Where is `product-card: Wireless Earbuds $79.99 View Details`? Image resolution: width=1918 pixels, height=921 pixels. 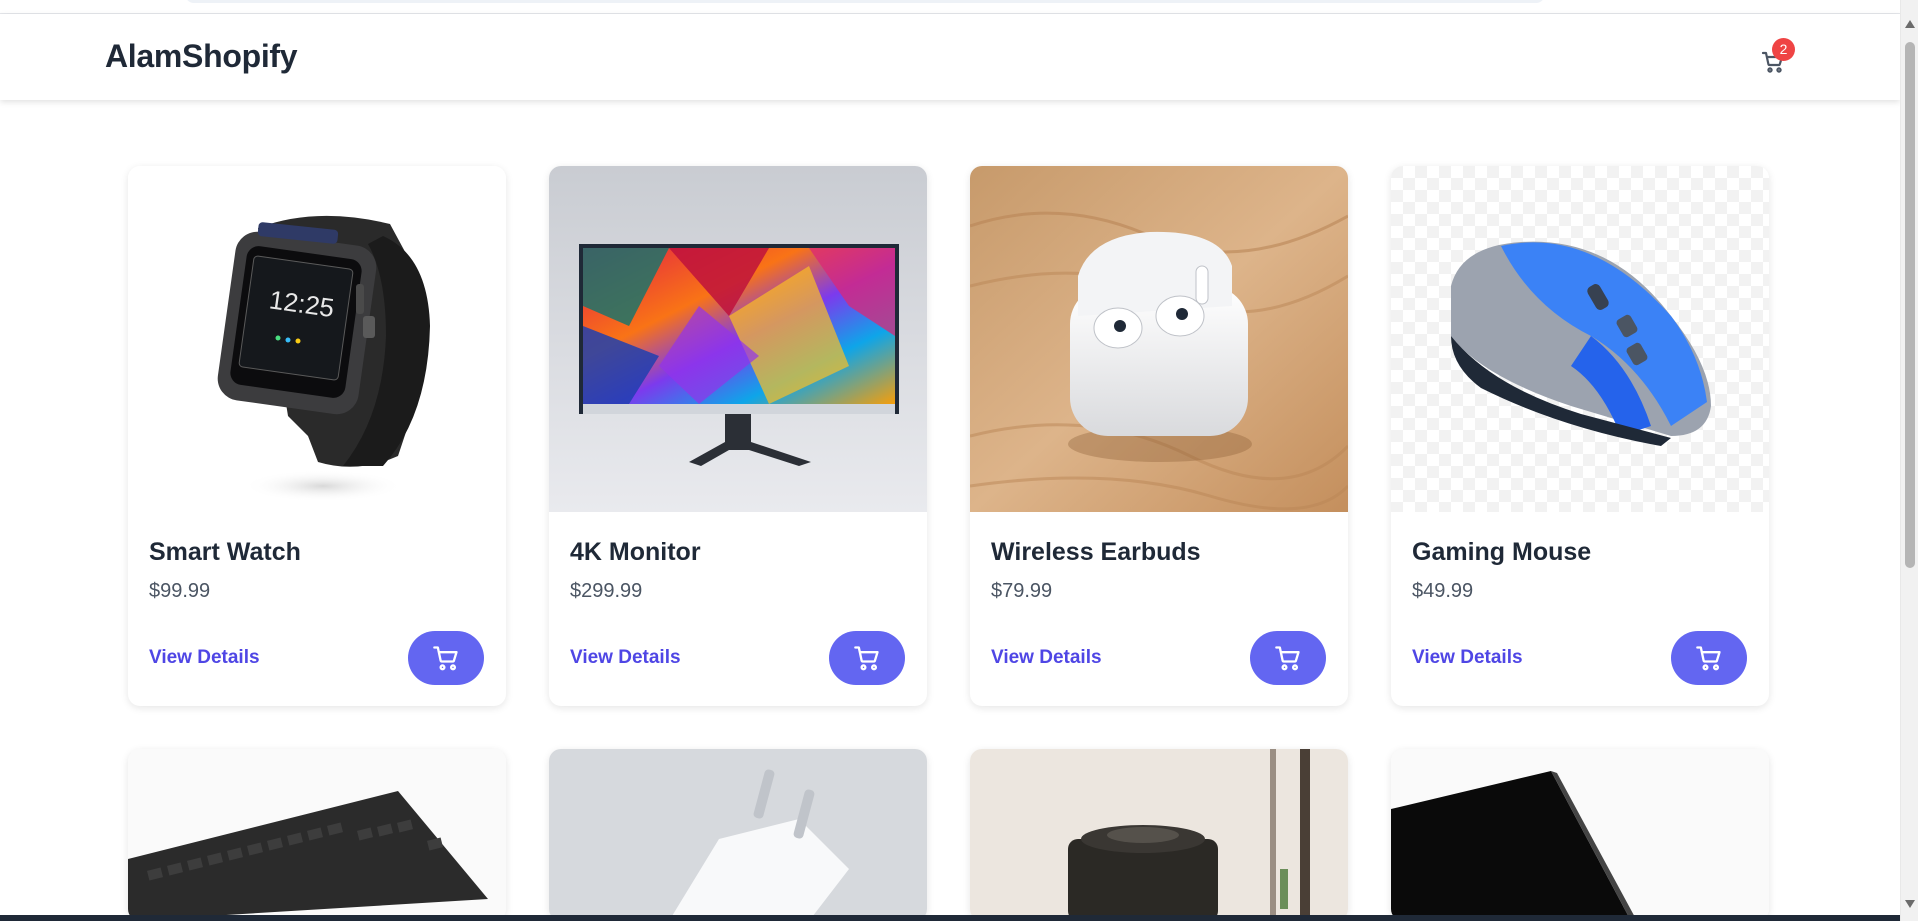 product-card: Wireless Earbuds $79.99 View Details is located at coordinates (1159, 436).